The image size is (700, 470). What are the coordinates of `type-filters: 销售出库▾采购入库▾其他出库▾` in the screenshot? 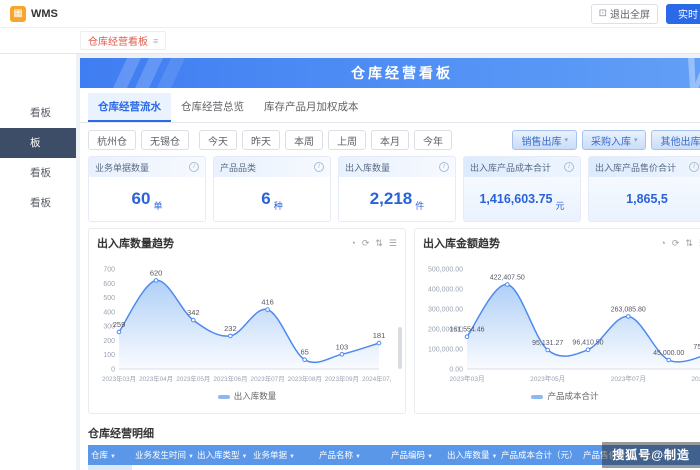 It's located at (606, 140).